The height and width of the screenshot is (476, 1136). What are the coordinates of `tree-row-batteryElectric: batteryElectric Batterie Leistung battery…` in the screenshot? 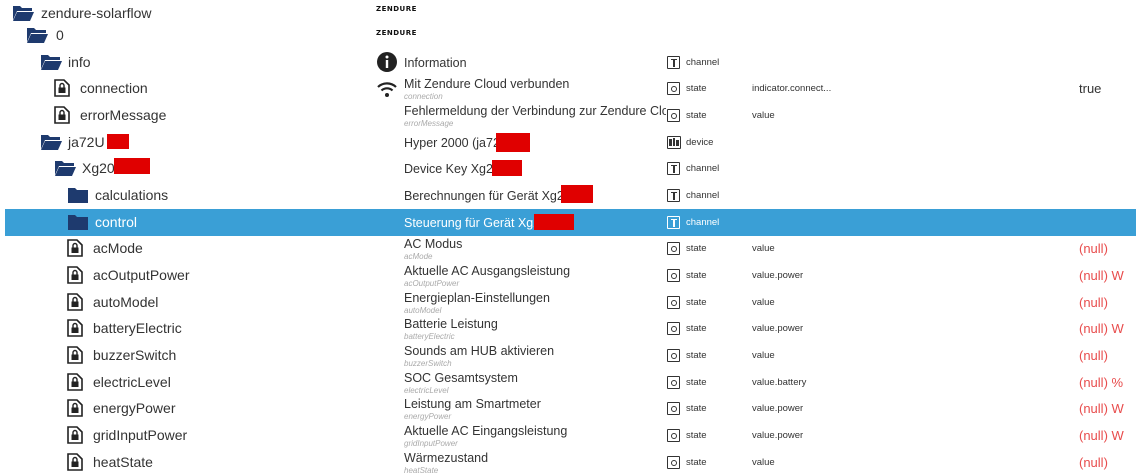 It's located at (568, 328).